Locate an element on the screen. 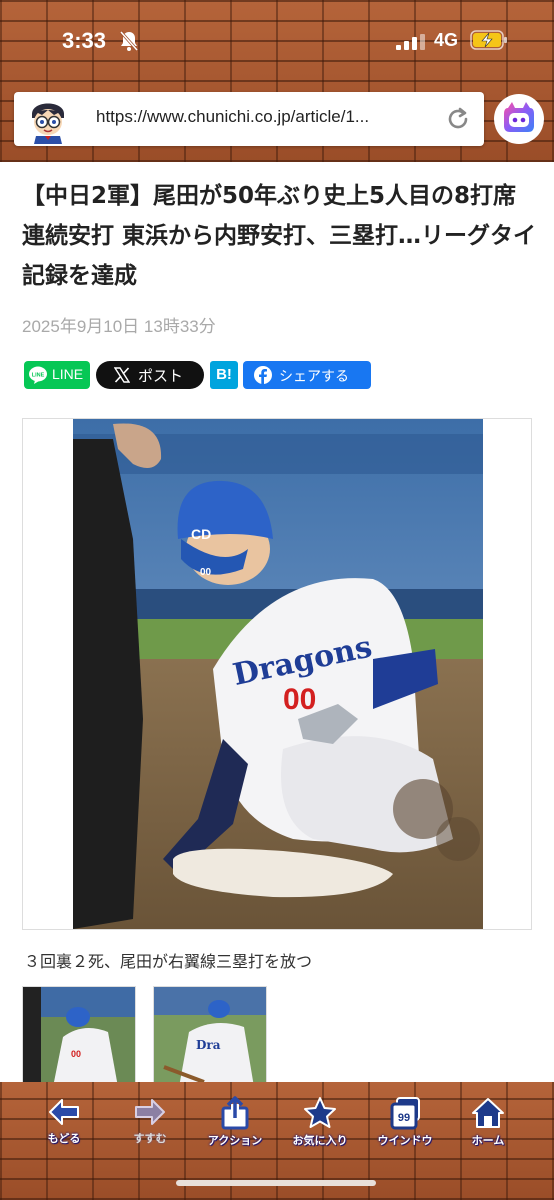  assistant-icon is located at coordinates (519, 117).